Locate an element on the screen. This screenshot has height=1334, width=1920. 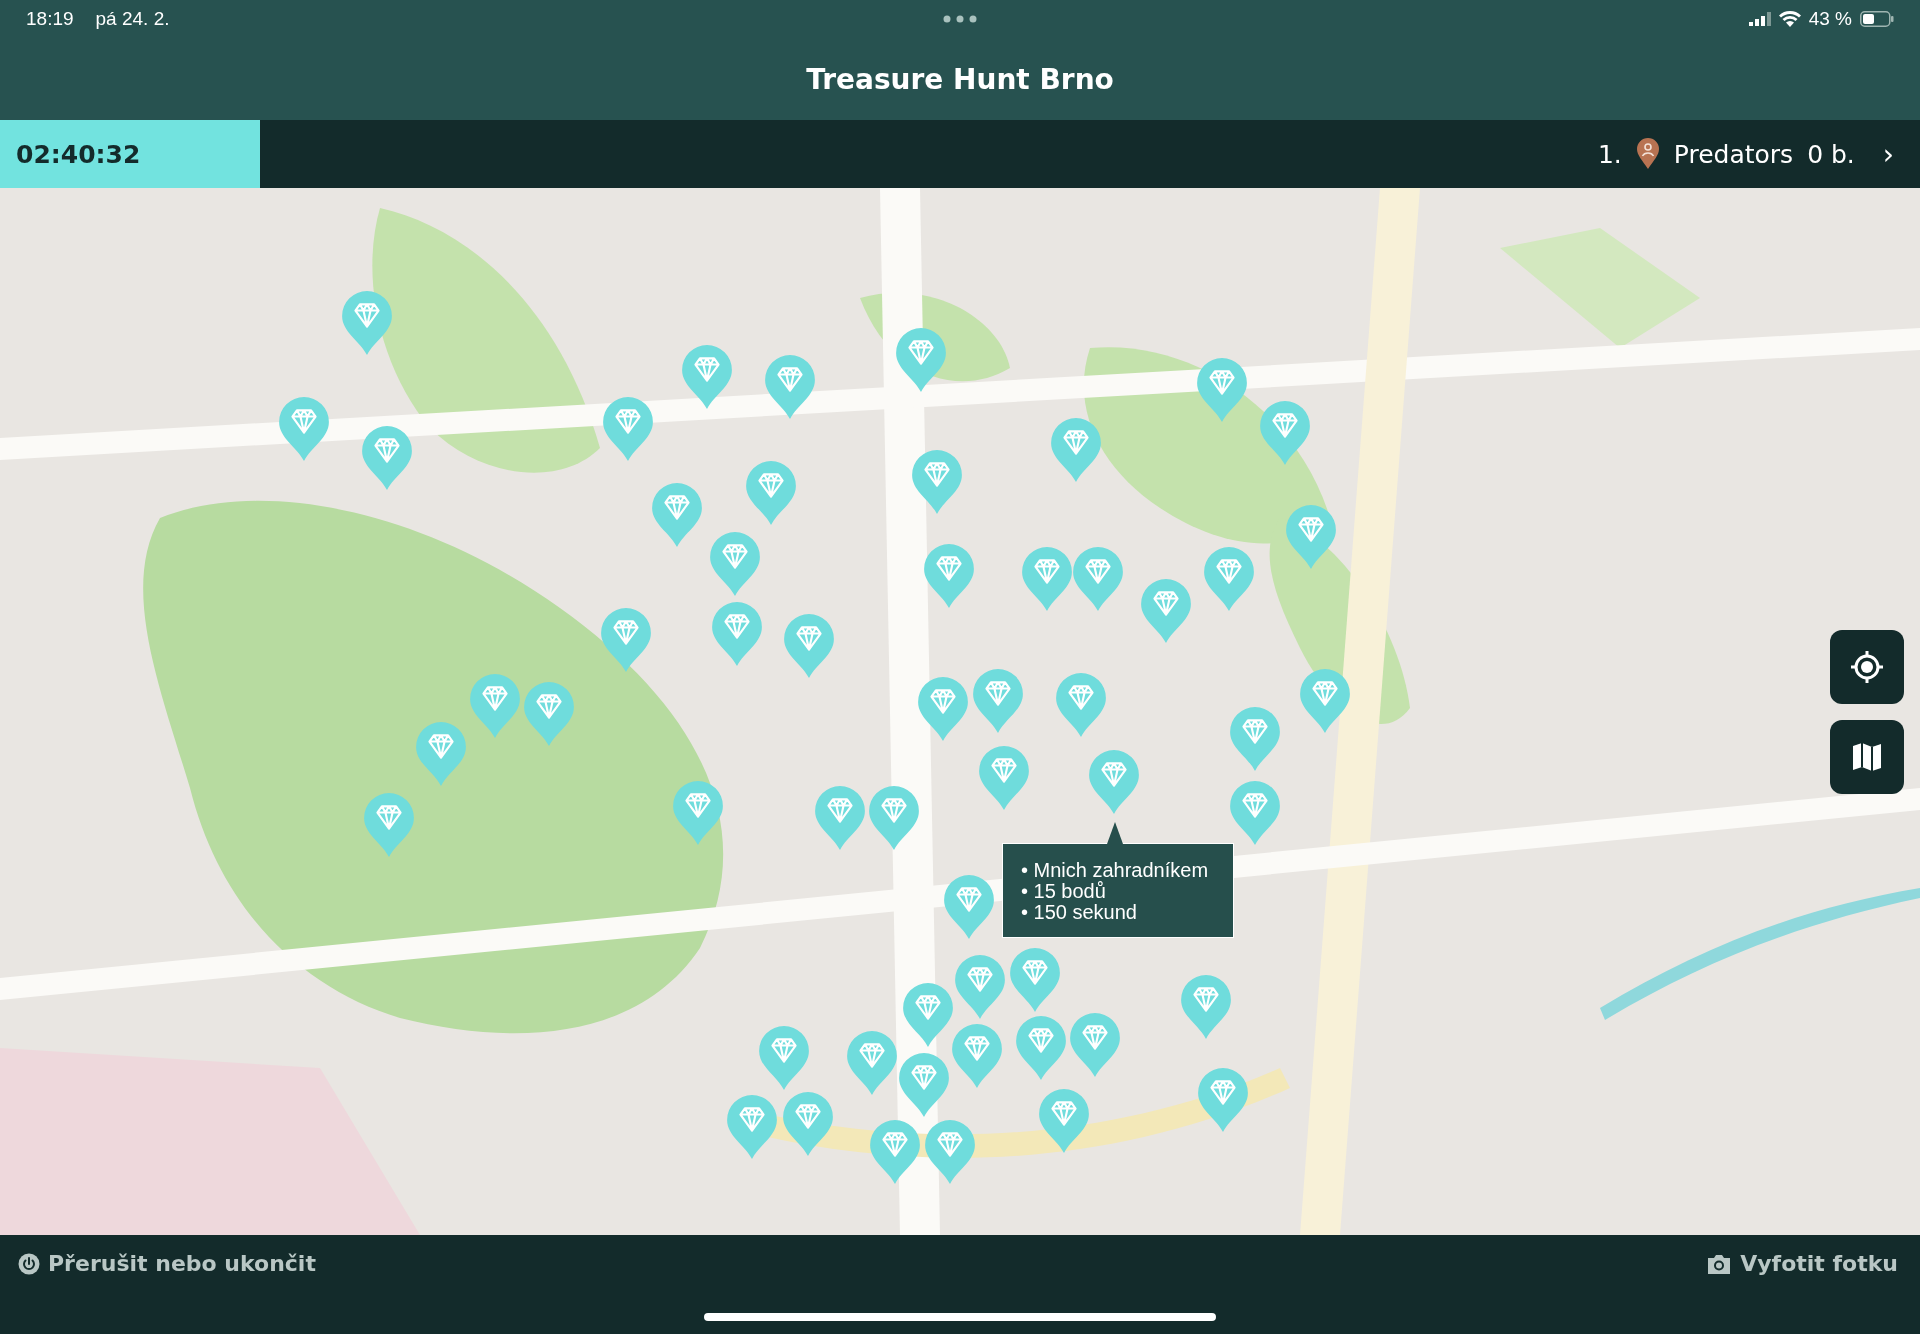
team-rank: 1. is located at coordinates (1609, 154).